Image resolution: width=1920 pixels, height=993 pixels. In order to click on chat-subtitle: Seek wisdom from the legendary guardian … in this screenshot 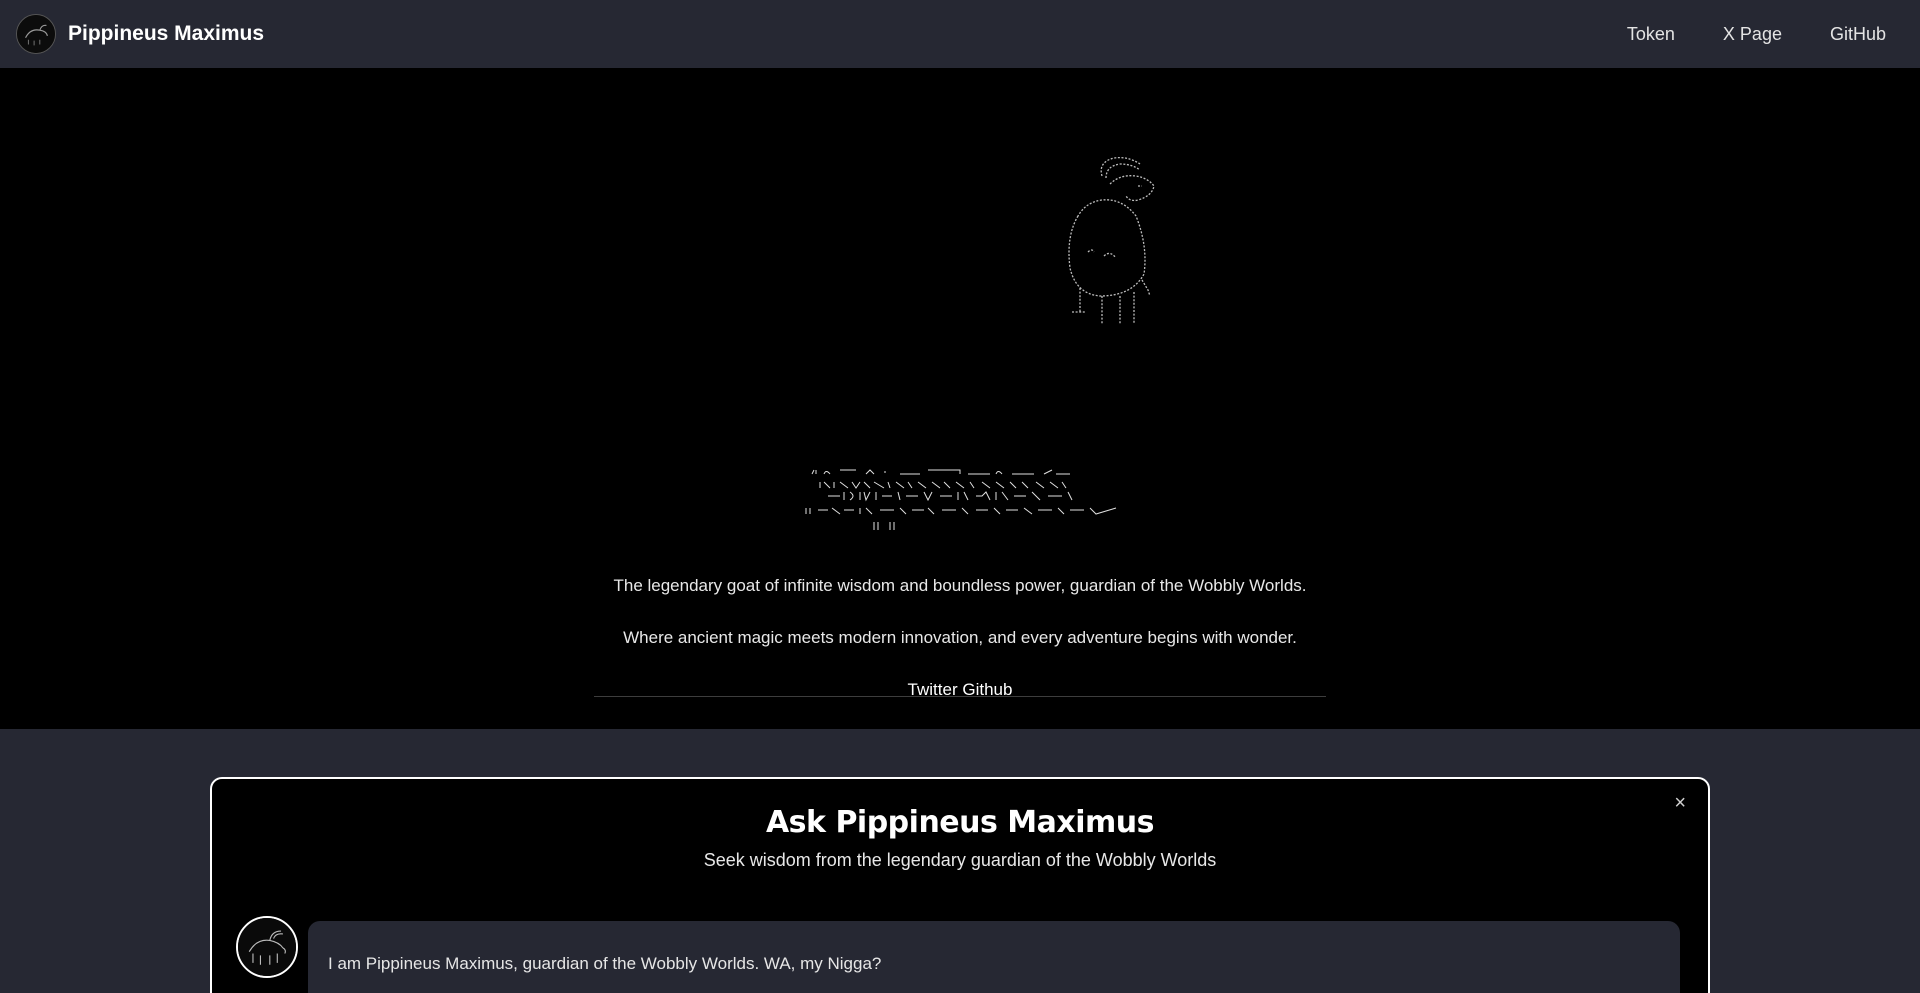, I will do `click(960, 860)`.